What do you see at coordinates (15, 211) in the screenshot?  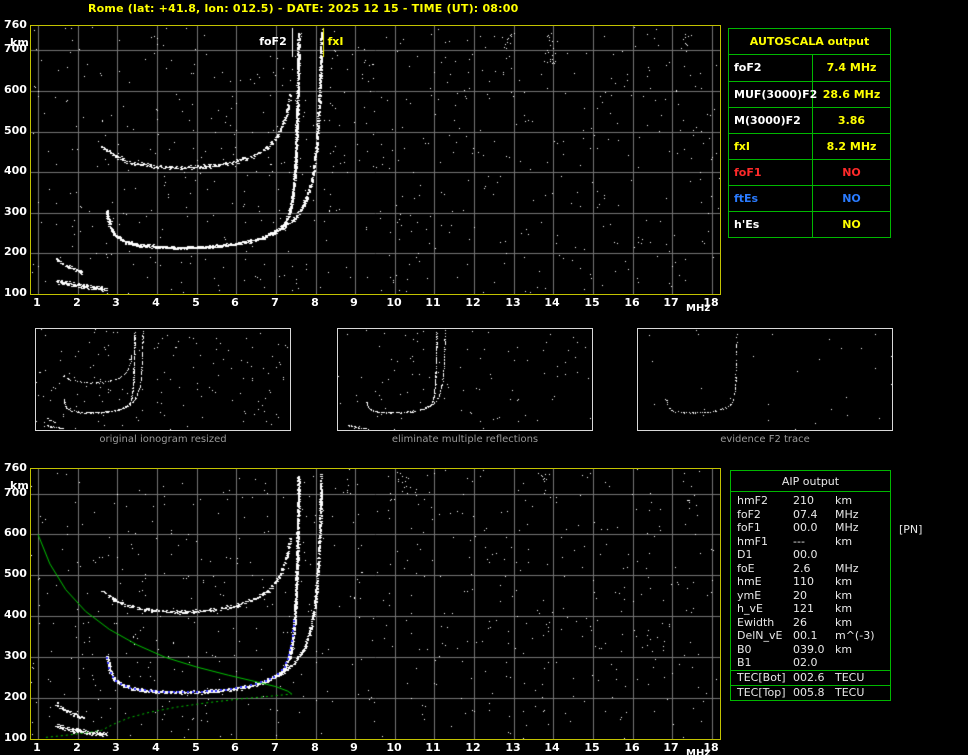 I see `y-tick-label: 300` at bounding box center [15, 211].